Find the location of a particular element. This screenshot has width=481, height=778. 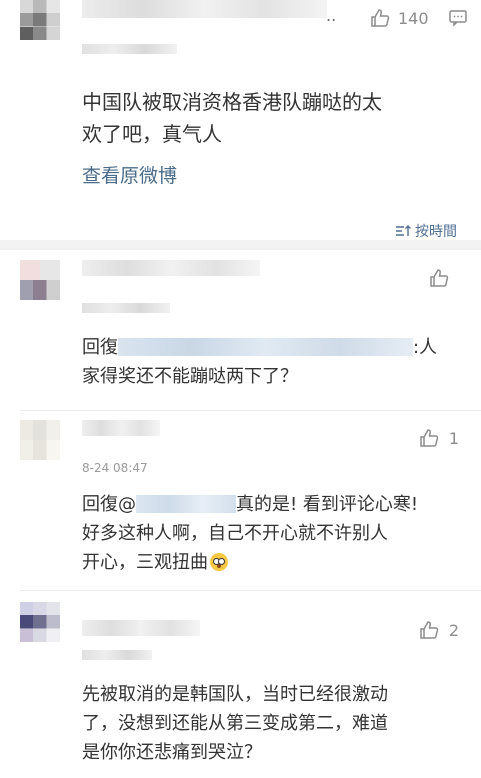

sort-label: 按時間 is located at coordinates (436, 232).